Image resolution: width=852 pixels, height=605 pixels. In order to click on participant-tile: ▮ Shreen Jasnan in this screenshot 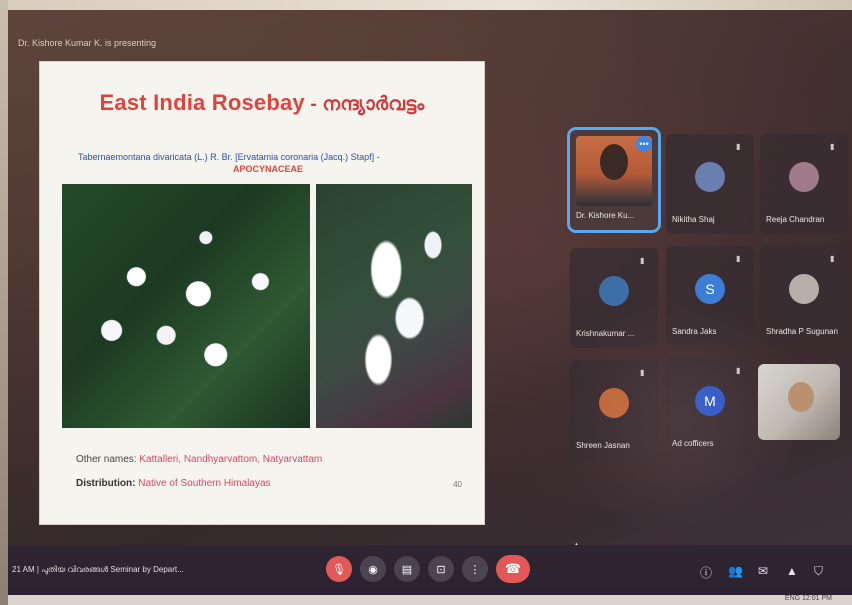, I will do `click(614, 410)`.